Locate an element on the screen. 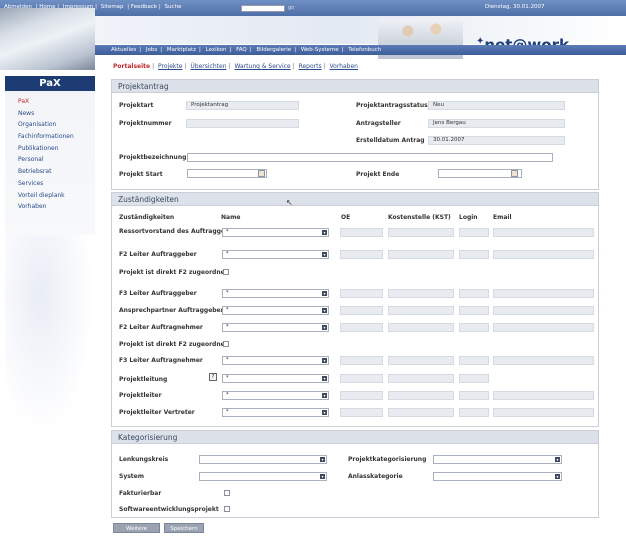 This screenshot has height=553, width=626. col-kostenstelle: Kostenstelle (KST) is located at coordinates (419, 217).